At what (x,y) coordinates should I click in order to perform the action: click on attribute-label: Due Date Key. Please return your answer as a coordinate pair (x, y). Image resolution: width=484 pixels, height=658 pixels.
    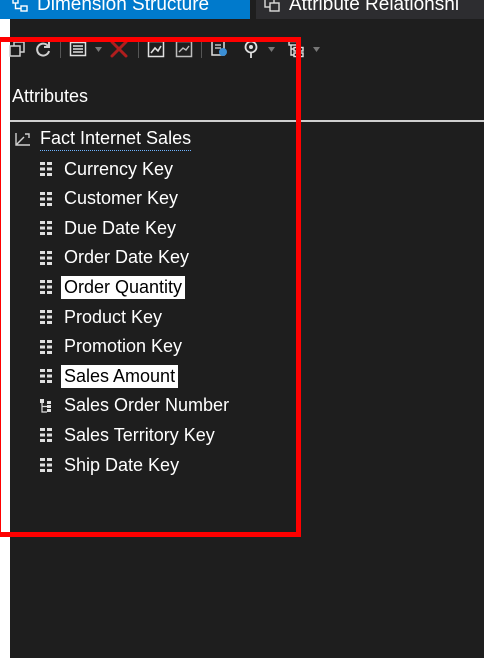
    Looking at the image, I should click on (120, 227).